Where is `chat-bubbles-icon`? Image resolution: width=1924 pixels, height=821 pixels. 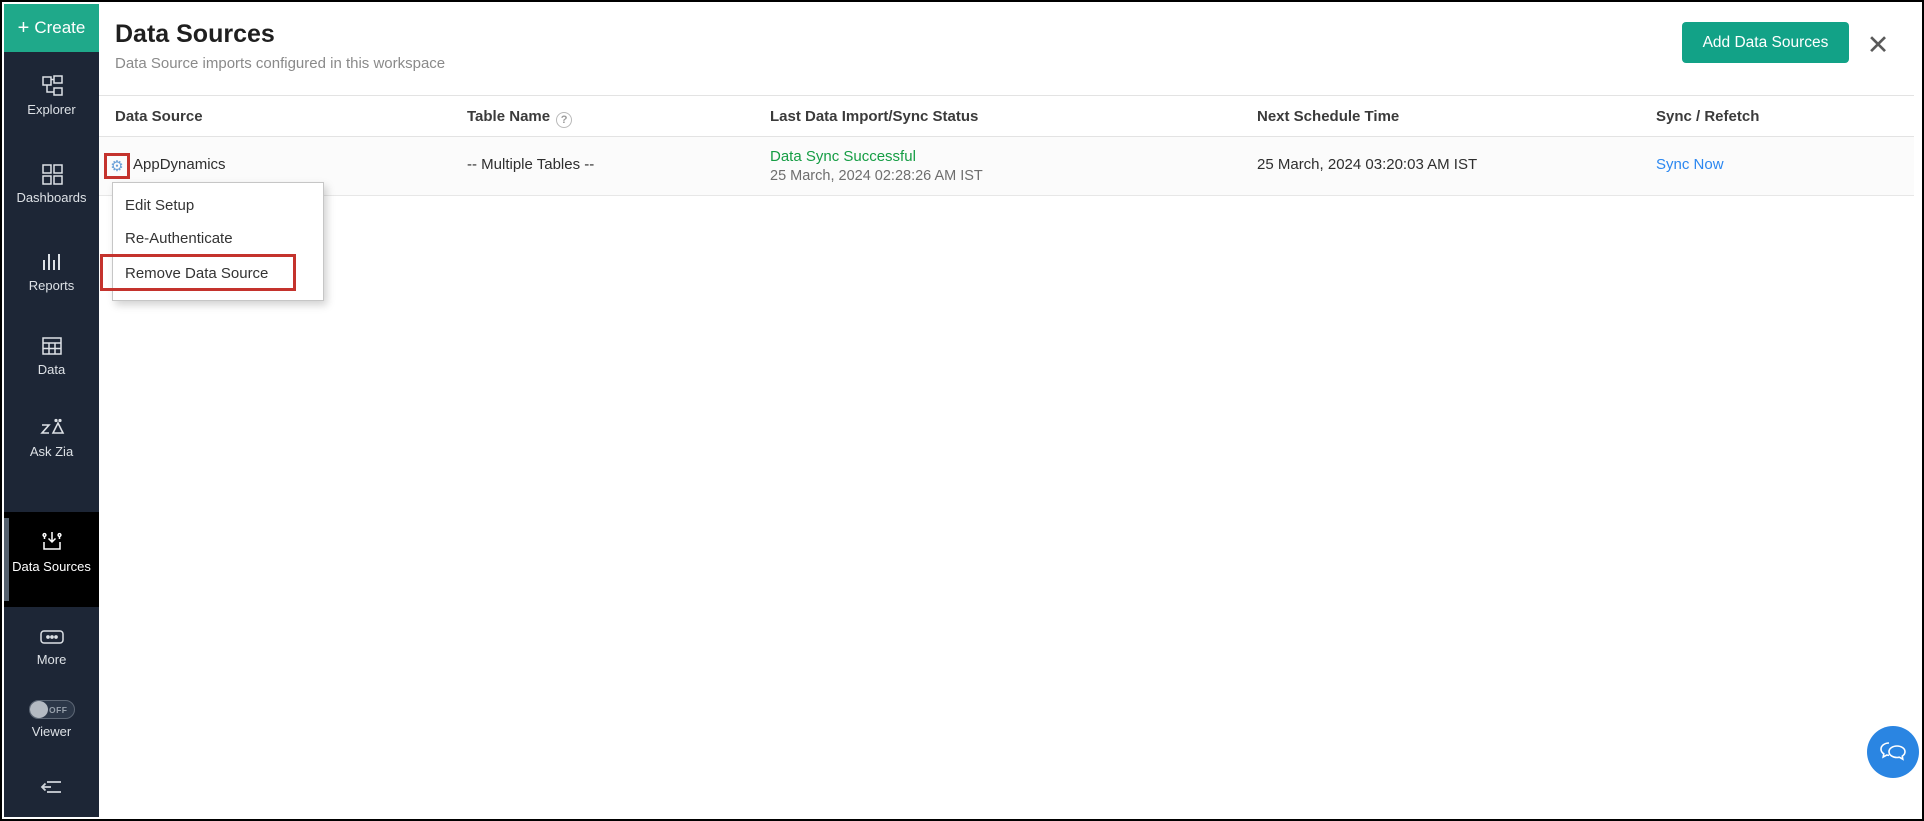
chat-bubbles-icon is located at coordinates (1893, 751).